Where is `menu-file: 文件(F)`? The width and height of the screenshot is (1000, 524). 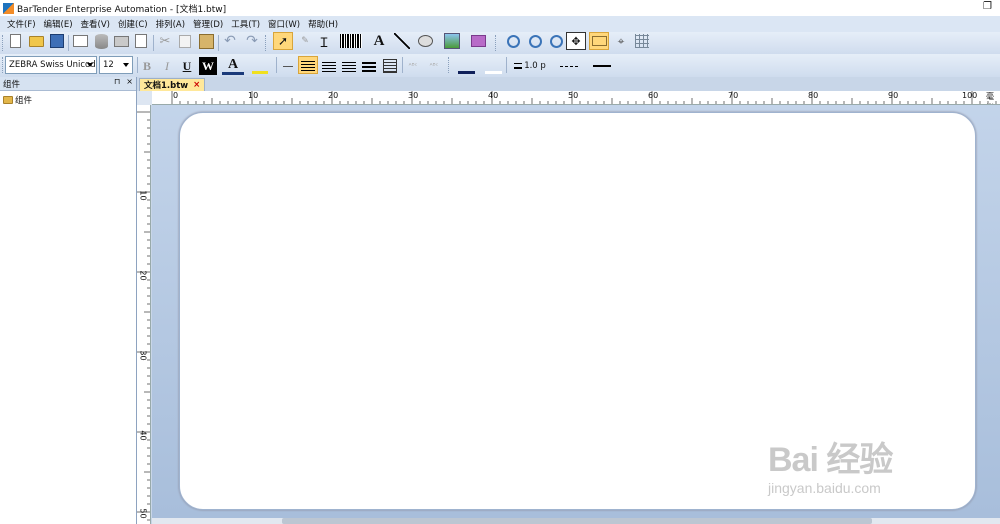
menu-file: 文件(F) is located at coordinates (21, 24).